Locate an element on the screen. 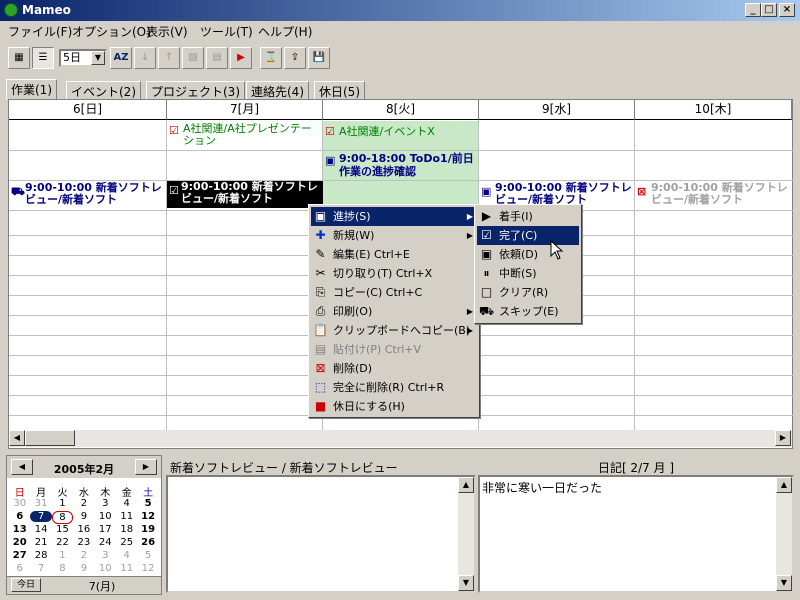  day-header-9: 9[水] is located at coordinates (557, 110).